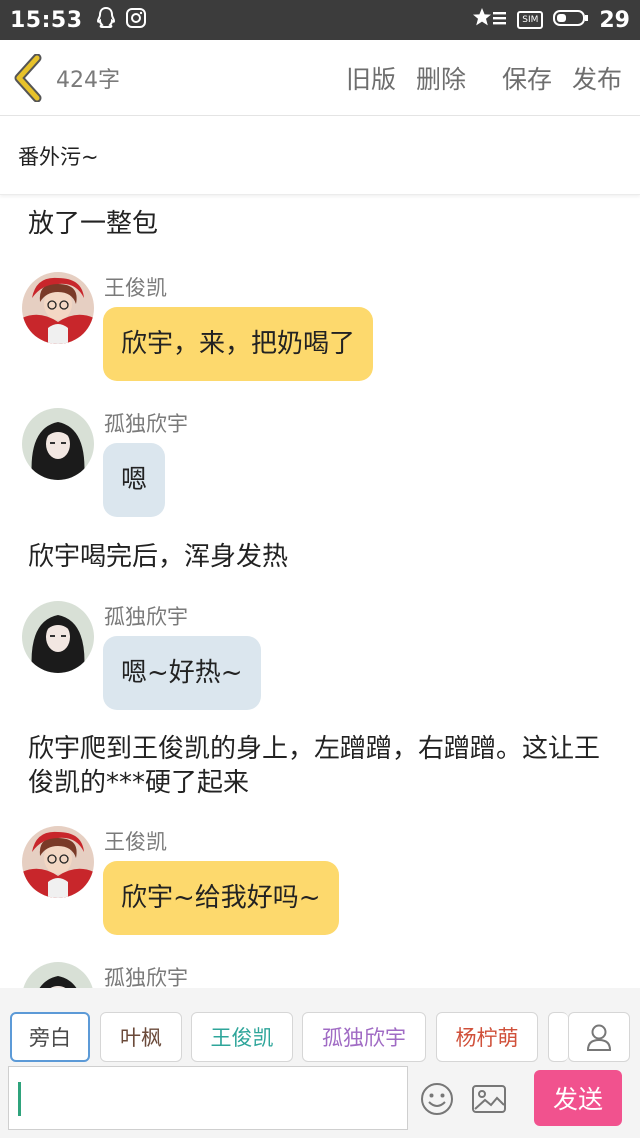 The width and height of the screenshot is (640, 1138). Describe the element at coordinates (441, 78) in the screenshot. I see `delete-button: 删除` at that location.